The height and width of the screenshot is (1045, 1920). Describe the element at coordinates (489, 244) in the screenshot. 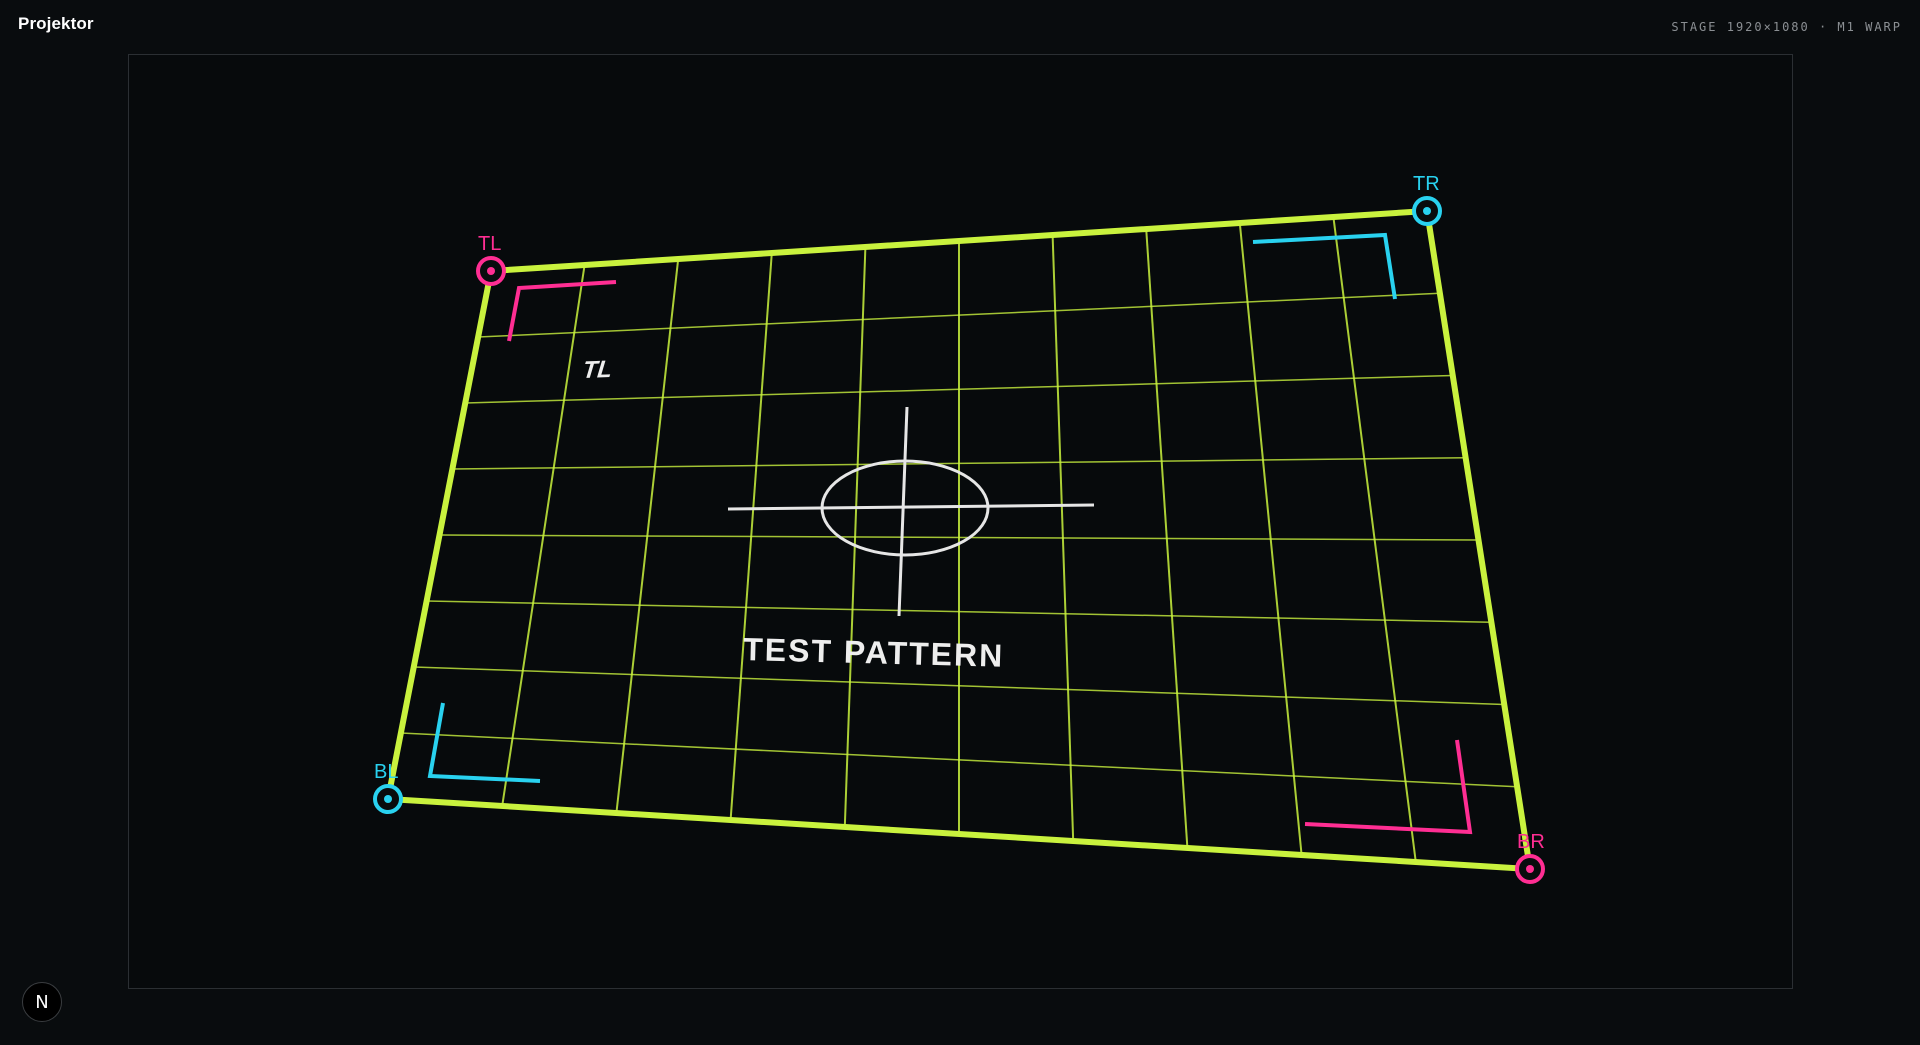

I see `handle-tl-label: TL` at that location.